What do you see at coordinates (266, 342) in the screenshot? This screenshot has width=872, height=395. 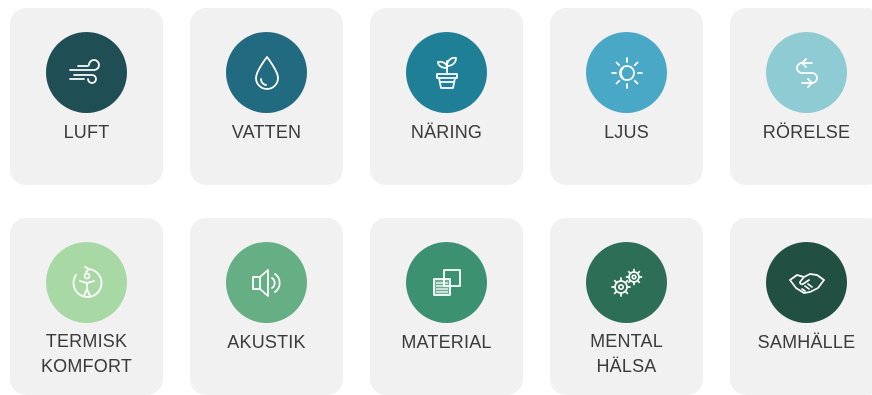 I see `tile-label: AKUSTIK` at bounding box center [266, 342].